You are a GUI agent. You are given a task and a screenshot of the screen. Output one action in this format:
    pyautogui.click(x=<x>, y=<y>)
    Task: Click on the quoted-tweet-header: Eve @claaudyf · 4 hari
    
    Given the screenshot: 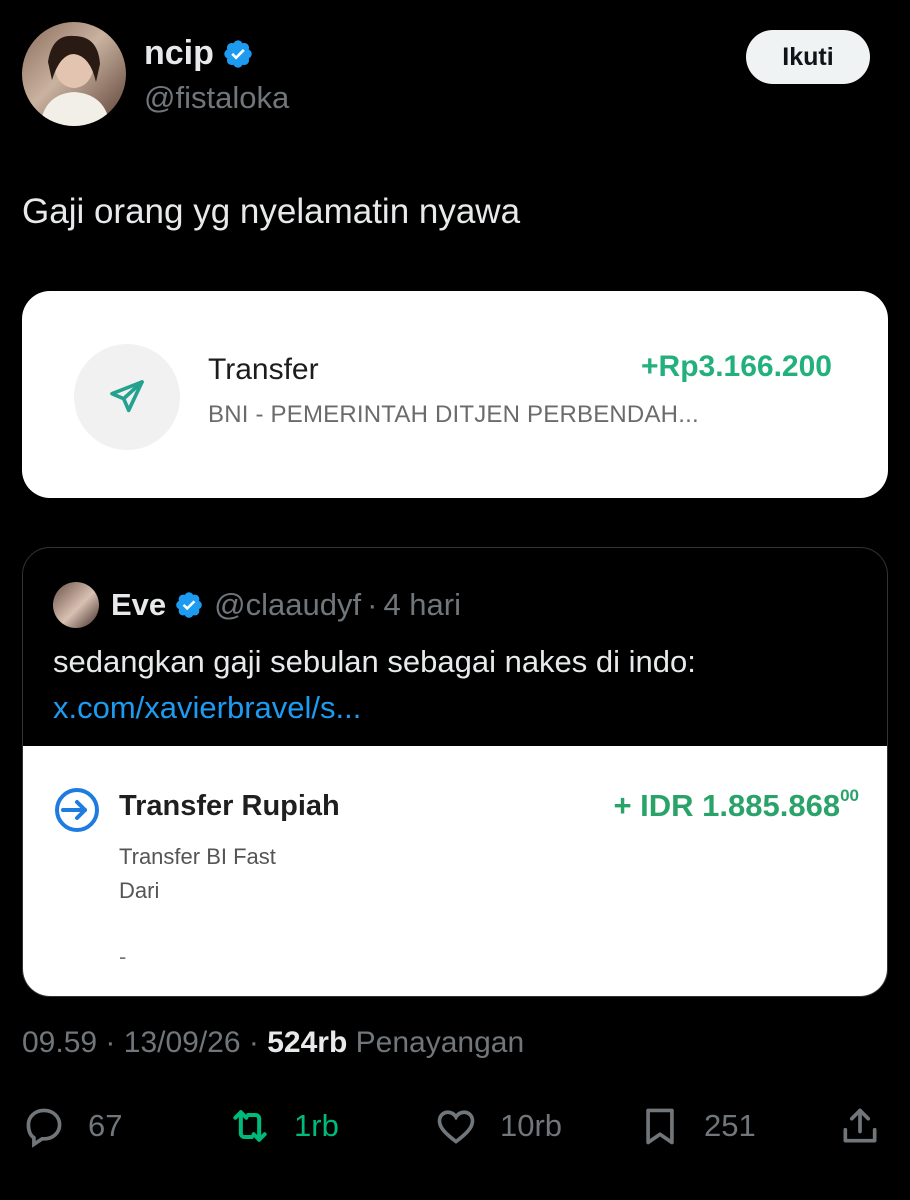 What is the action you would take?
    pyautogui.click(x=257, y=605)
    